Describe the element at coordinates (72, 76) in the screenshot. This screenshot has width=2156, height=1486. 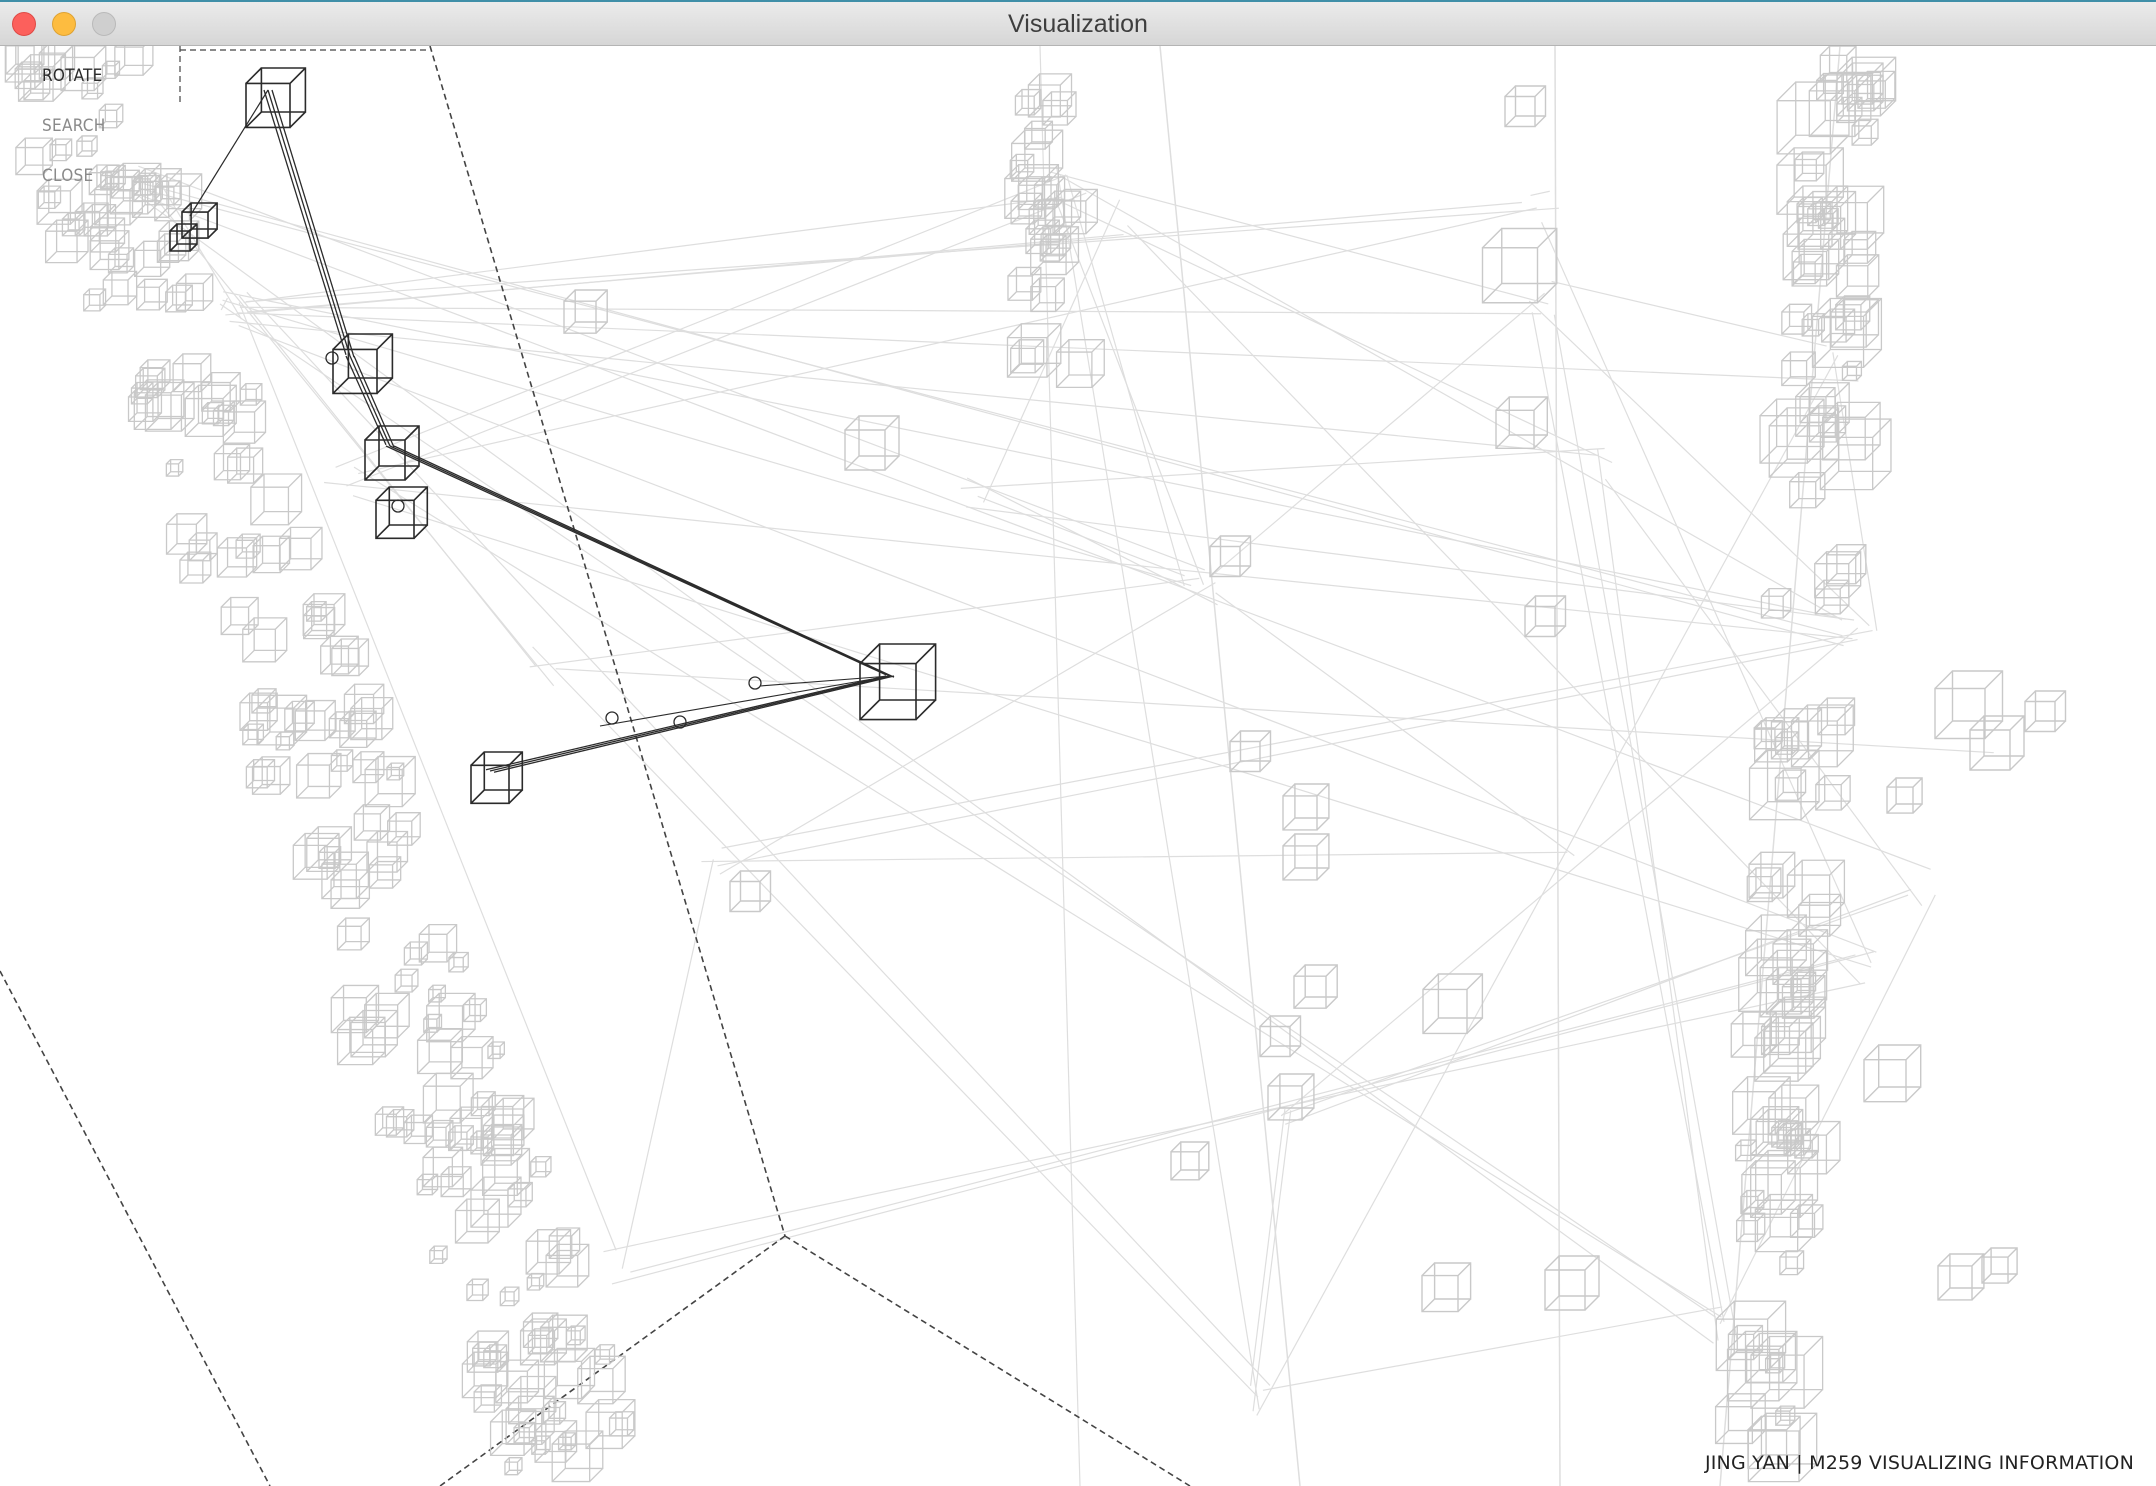
I see `rotate-control: ROTATE` at that location.